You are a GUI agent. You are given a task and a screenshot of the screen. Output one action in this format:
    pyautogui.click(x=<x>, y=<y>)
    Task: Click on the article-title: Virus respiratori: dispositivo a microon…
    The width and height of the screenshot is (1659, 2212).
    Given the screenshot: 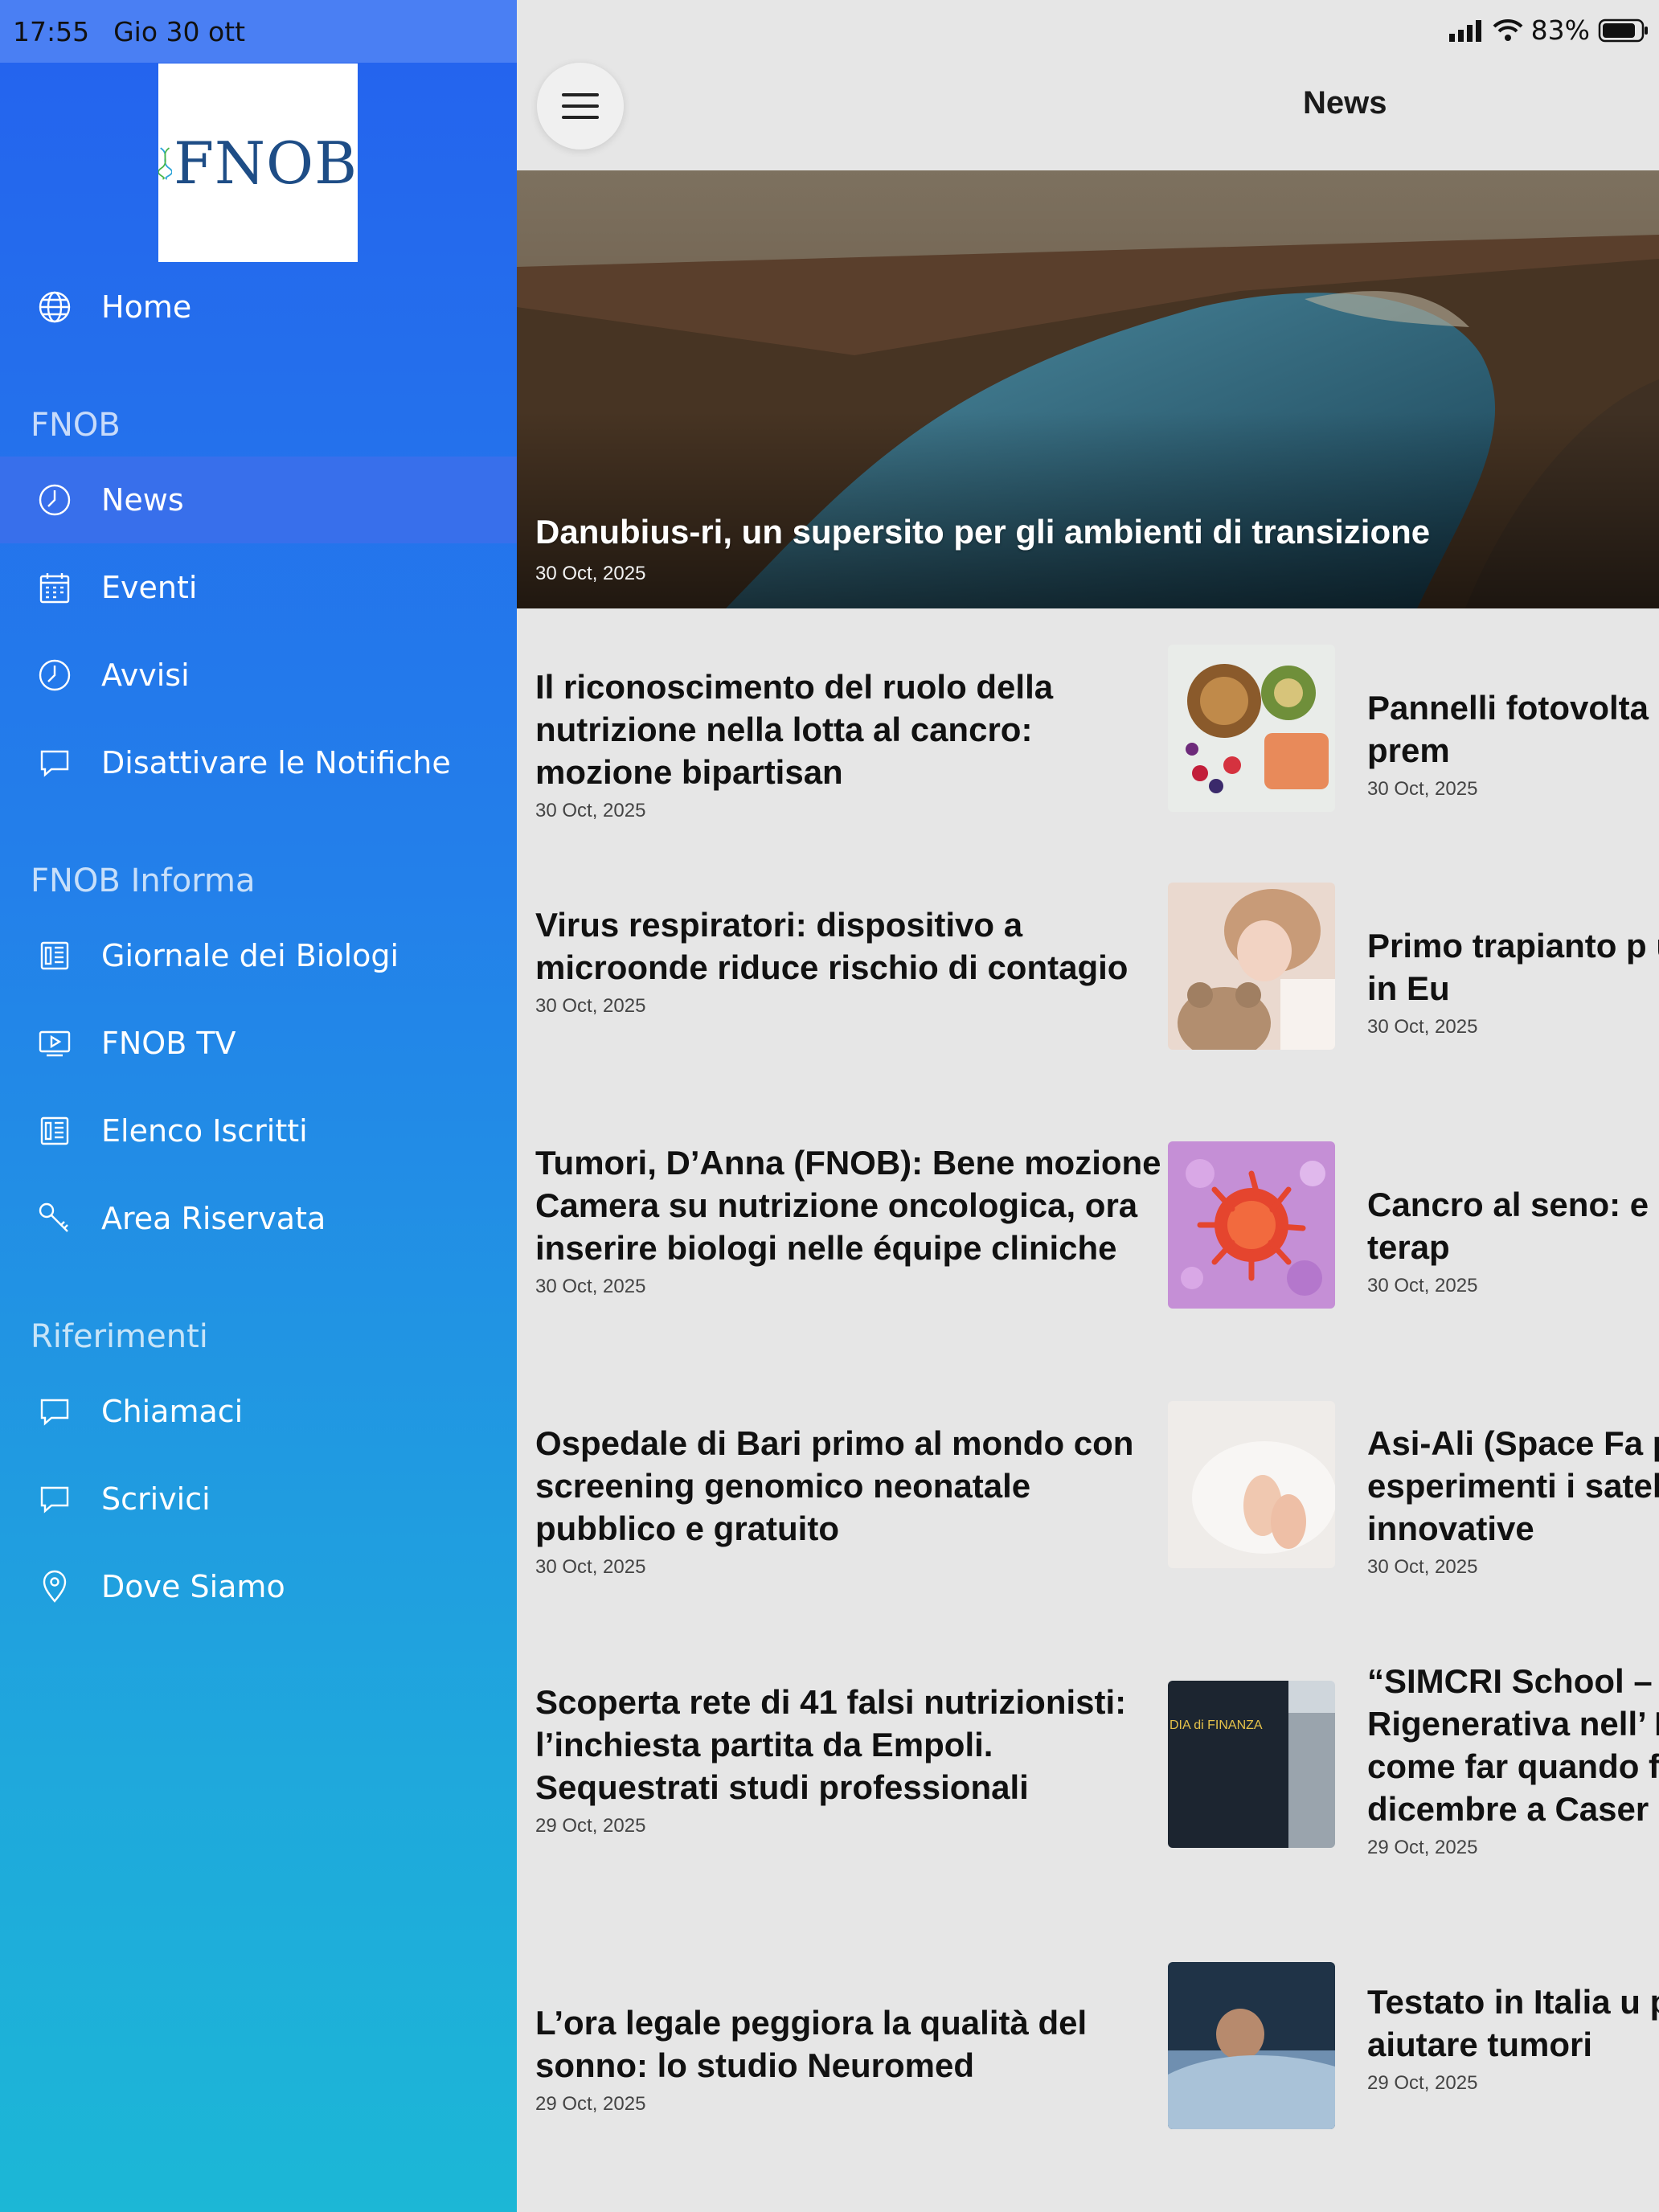 What is the action you would take?
    pyautogui.click(x=832, y=946)
    